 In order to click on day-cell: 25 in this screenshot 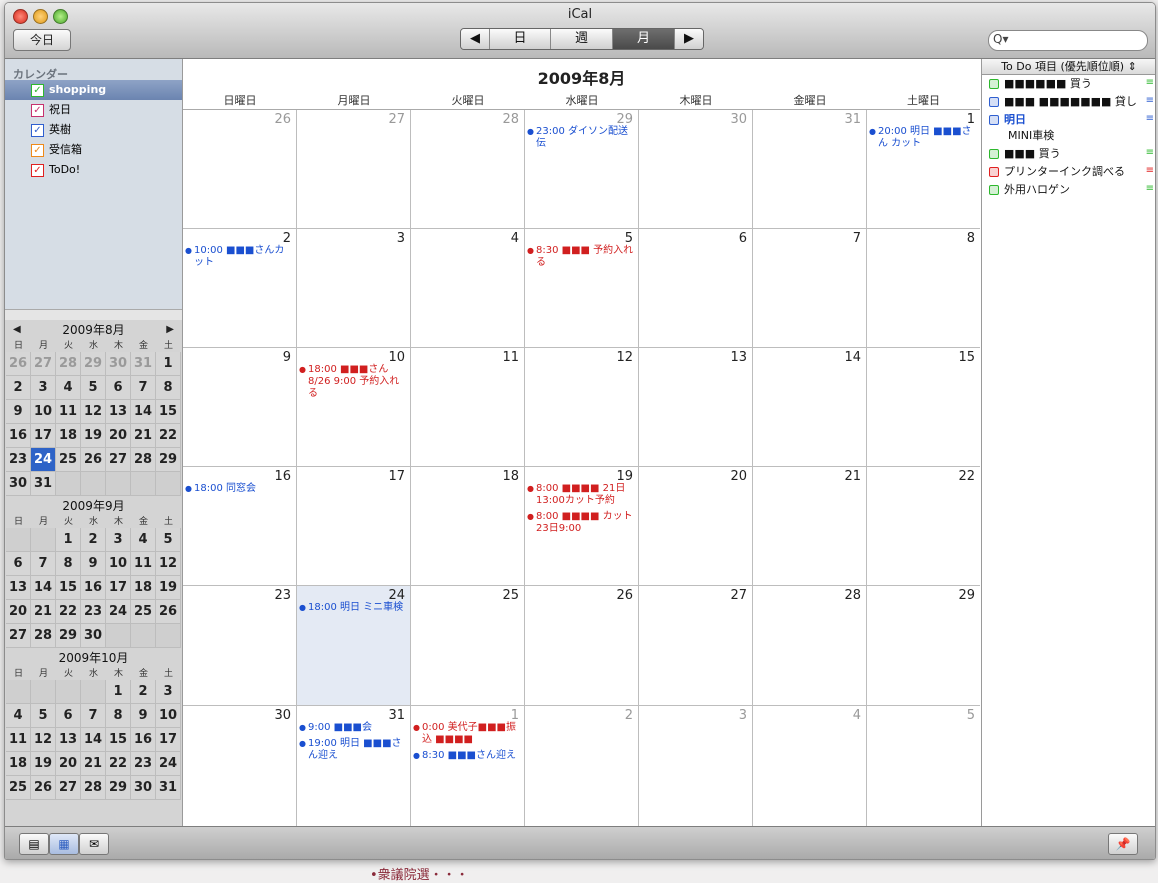, I will do `click(468, 646)`.